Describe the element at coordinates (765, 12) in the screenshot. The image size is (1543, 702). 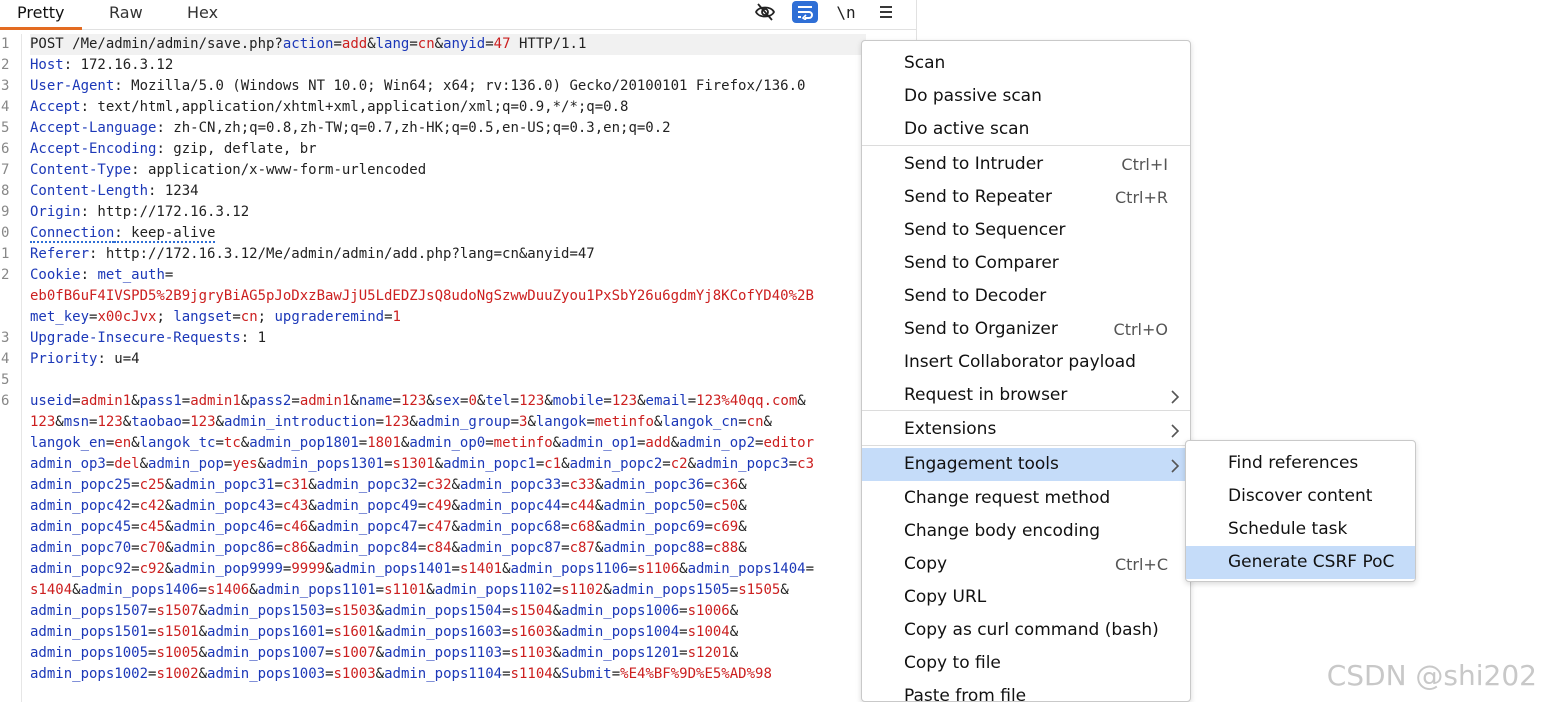
I see `eye-off-icon` at that location.